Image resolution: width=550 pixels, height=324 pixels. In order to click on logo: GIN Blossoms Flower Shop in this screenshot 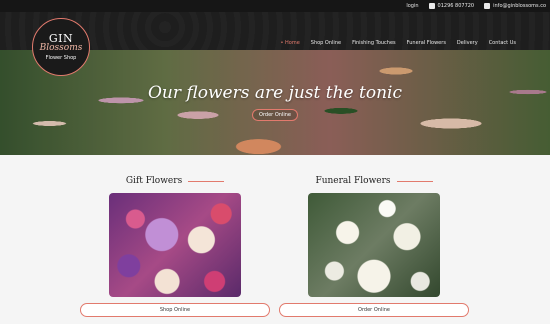, I will do `click(61, 47)`.